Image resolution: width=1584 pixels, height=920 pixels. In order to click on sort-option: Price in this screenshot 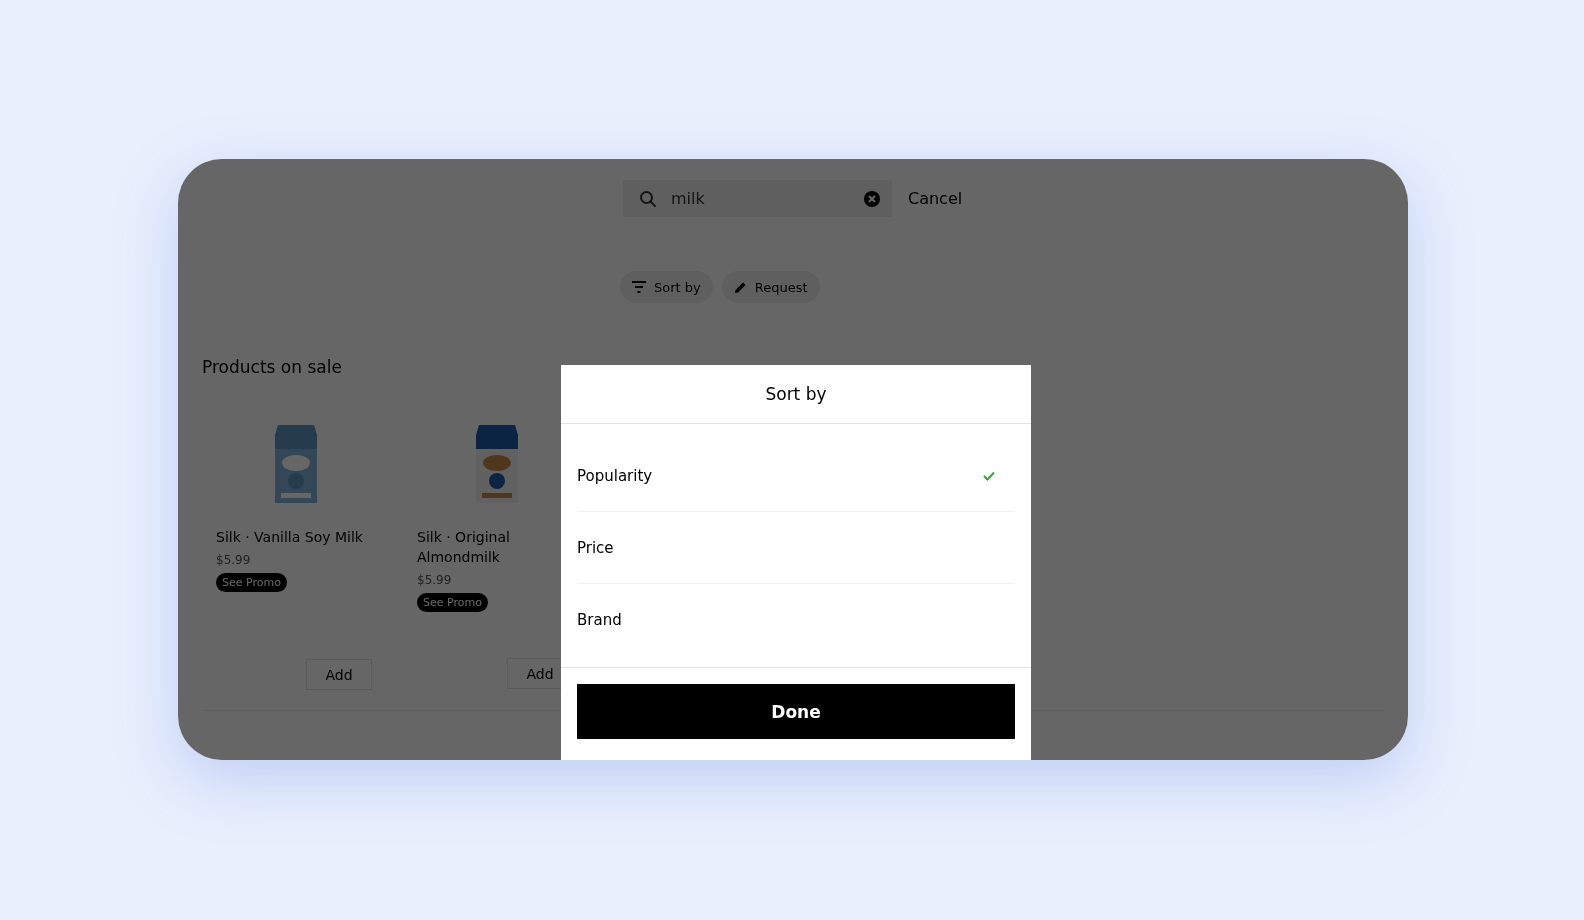, I will do `click(796, 548)`.